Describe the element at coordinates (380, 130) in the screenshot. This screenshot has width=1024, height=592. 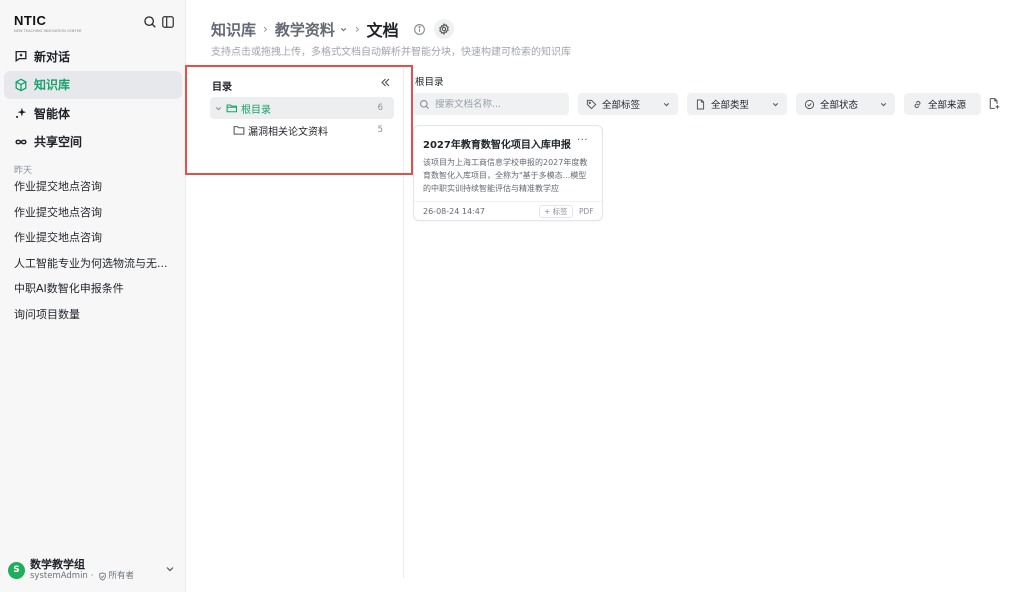
I see `tree-item-count: 5` at that location.